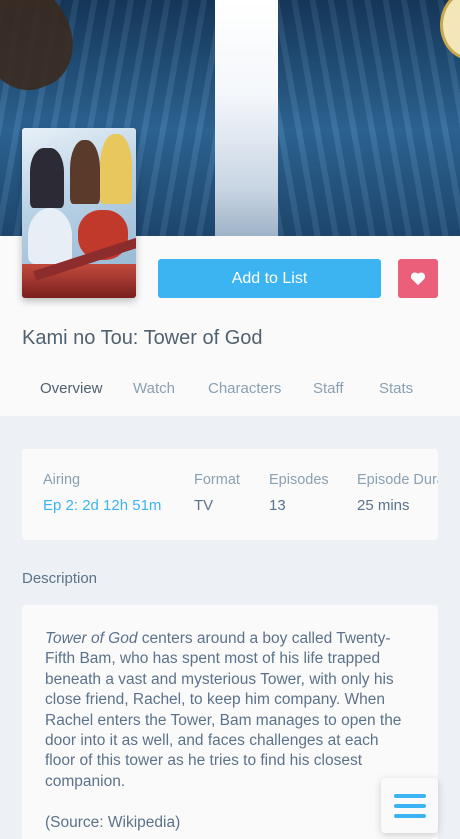 This screenshot has height=839, width=460. What do you see at coordinates (102, 493) in the screenshot?
I see `airing-info: Airing Ep 2: 2d 12h 51m` at bounding box center [102, 493].